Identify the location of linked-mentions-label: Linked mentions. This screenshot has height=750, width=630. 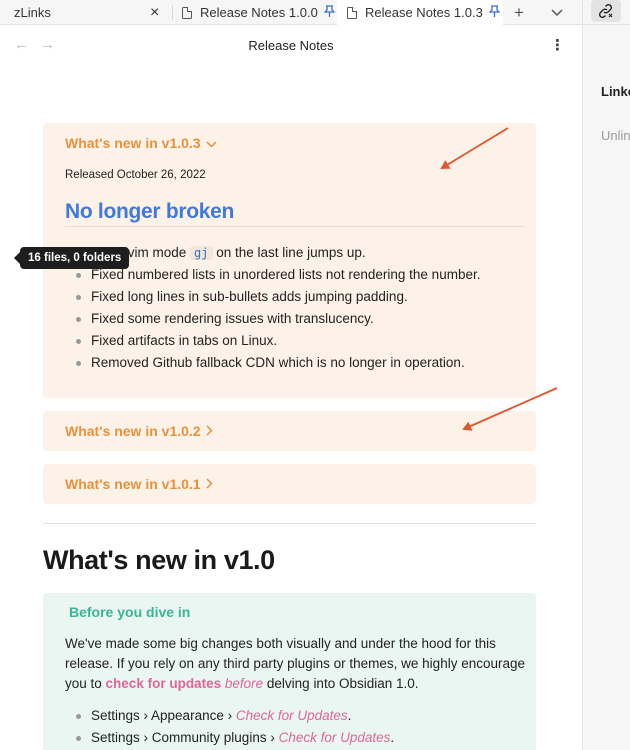
(615, 91).